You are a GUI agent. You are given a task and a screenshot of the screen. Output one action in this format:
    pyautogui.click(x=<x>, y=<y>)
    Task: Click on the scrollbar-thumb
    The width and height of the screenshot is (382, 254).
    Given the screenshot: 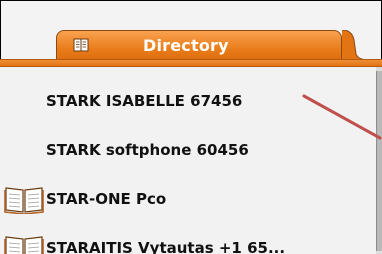 What is the action you would take?
    pyautogui.click(x=379, y=161)
    